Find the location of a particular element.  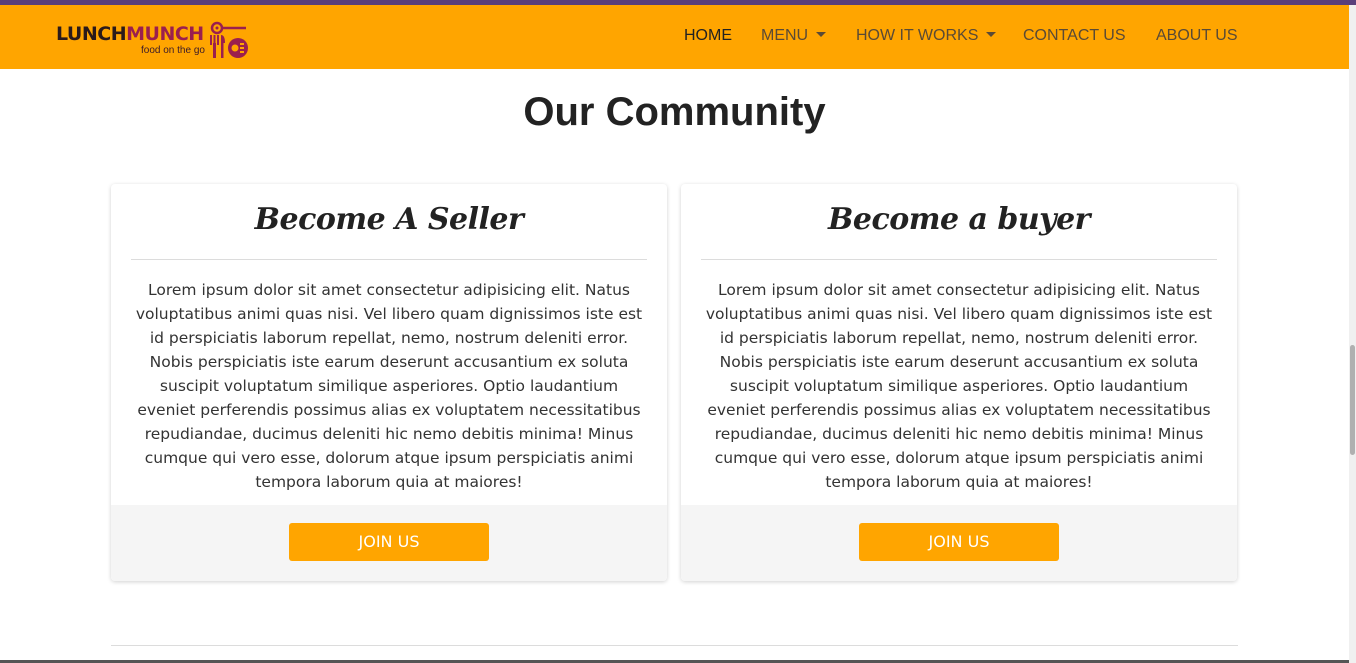

logo-word-munch: MUNCH is located at coordinates (165, 34).